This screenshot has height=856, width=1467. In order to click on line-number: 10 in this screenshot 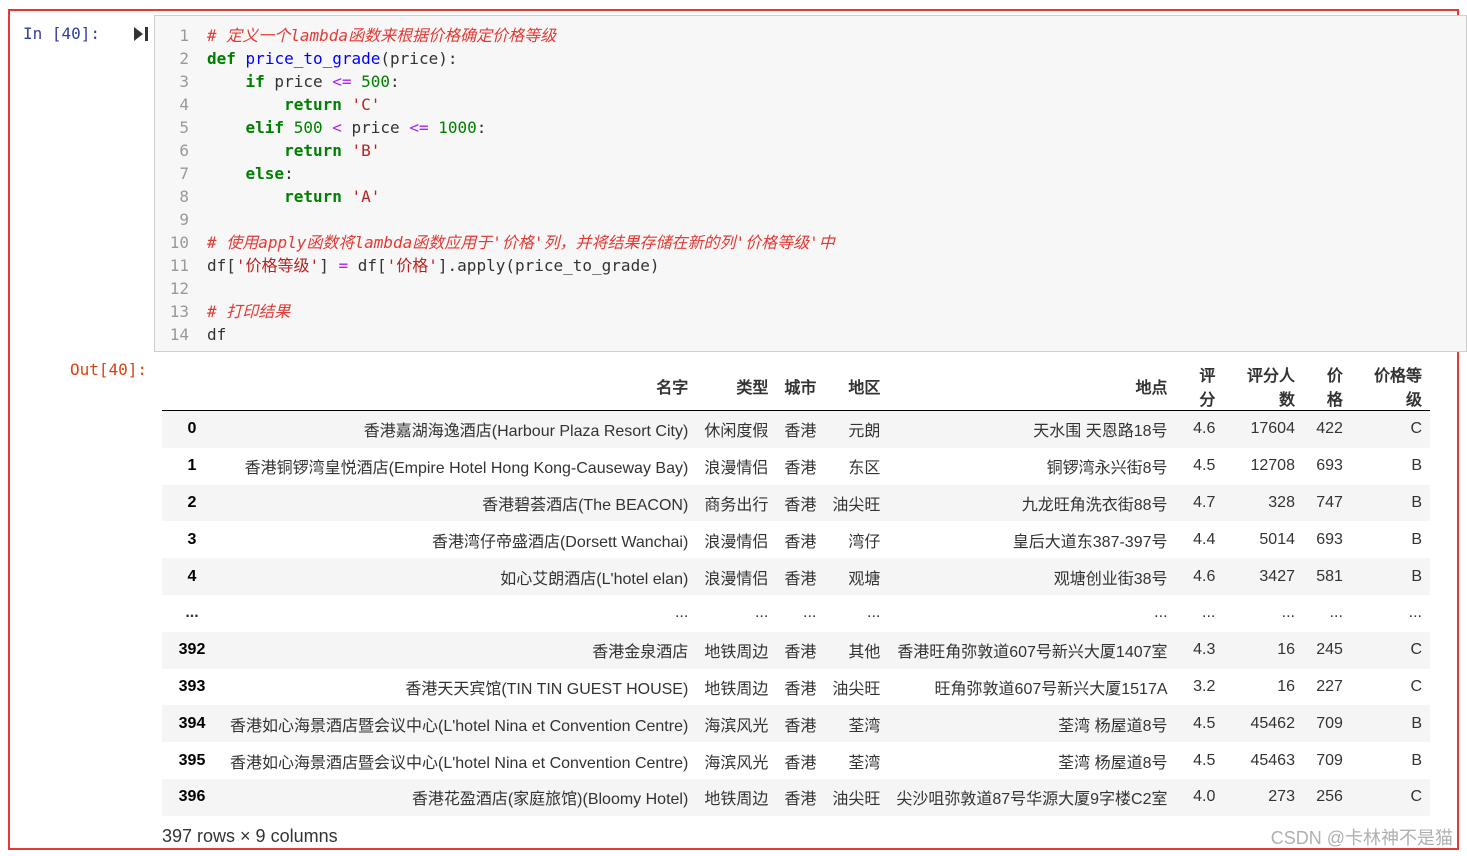, I will do `click(179, 242)`.